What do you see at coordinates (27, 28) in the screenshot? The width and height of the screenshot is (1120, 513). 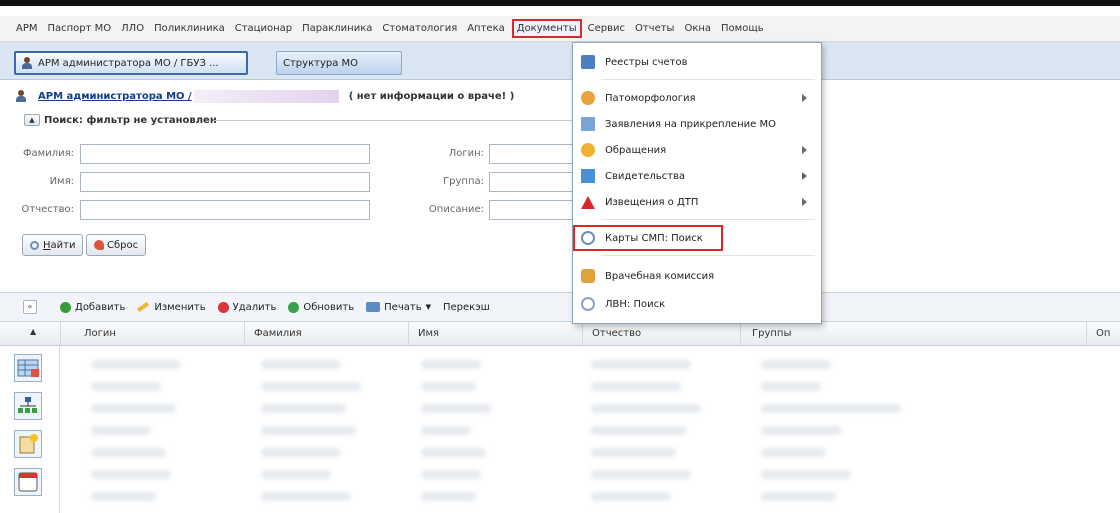 I see `menu-arm: АРМ` at bounding box center [27, 28].